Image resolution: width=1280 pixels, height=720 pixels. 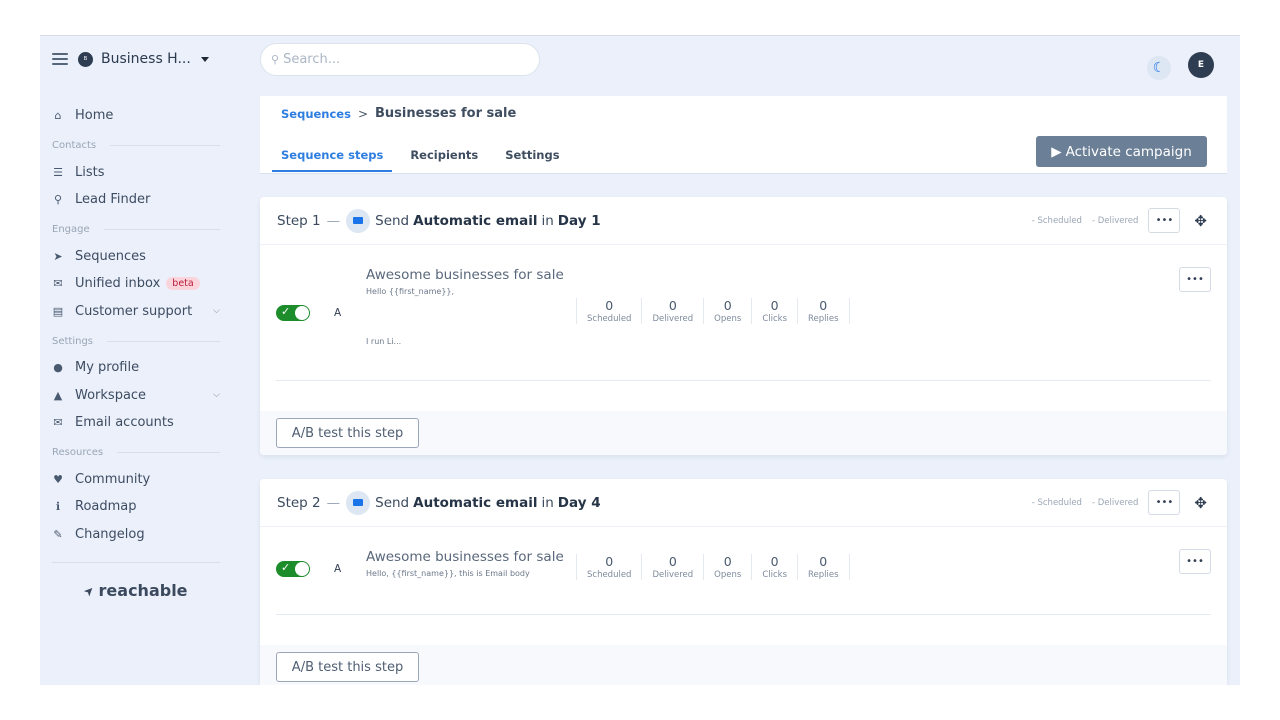 What do you see at coordinates (672, 567) in the screenshot?
I see `stat-delivered: 0 Delivered` at bounding box center [672, 567].